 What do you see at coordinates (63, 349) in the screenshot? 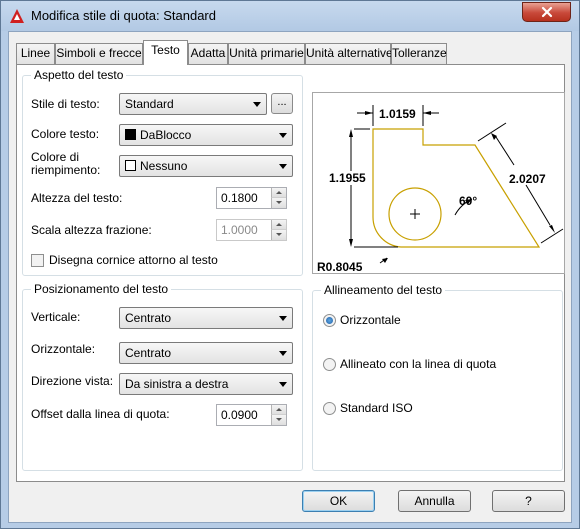
I see `horizontal-label: Orizzontale:` at bounding box center [63, 349].